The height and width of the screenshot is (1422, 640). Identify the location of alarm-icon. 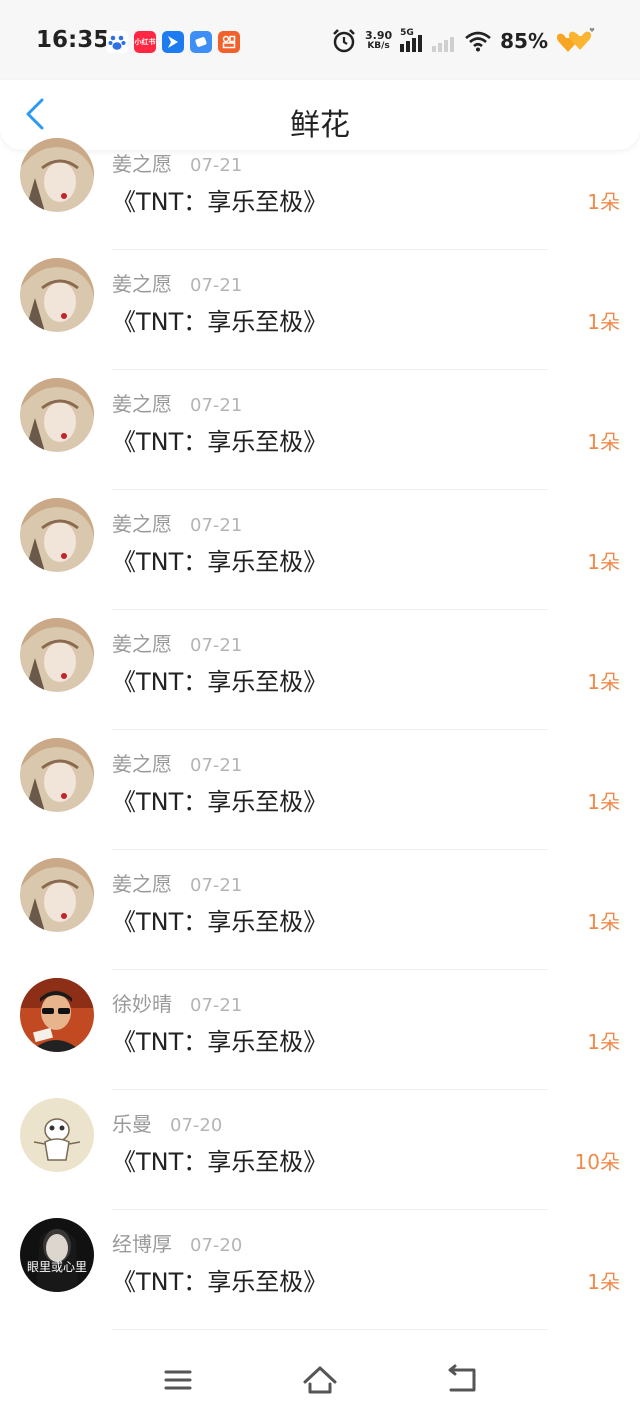
(344, 41).